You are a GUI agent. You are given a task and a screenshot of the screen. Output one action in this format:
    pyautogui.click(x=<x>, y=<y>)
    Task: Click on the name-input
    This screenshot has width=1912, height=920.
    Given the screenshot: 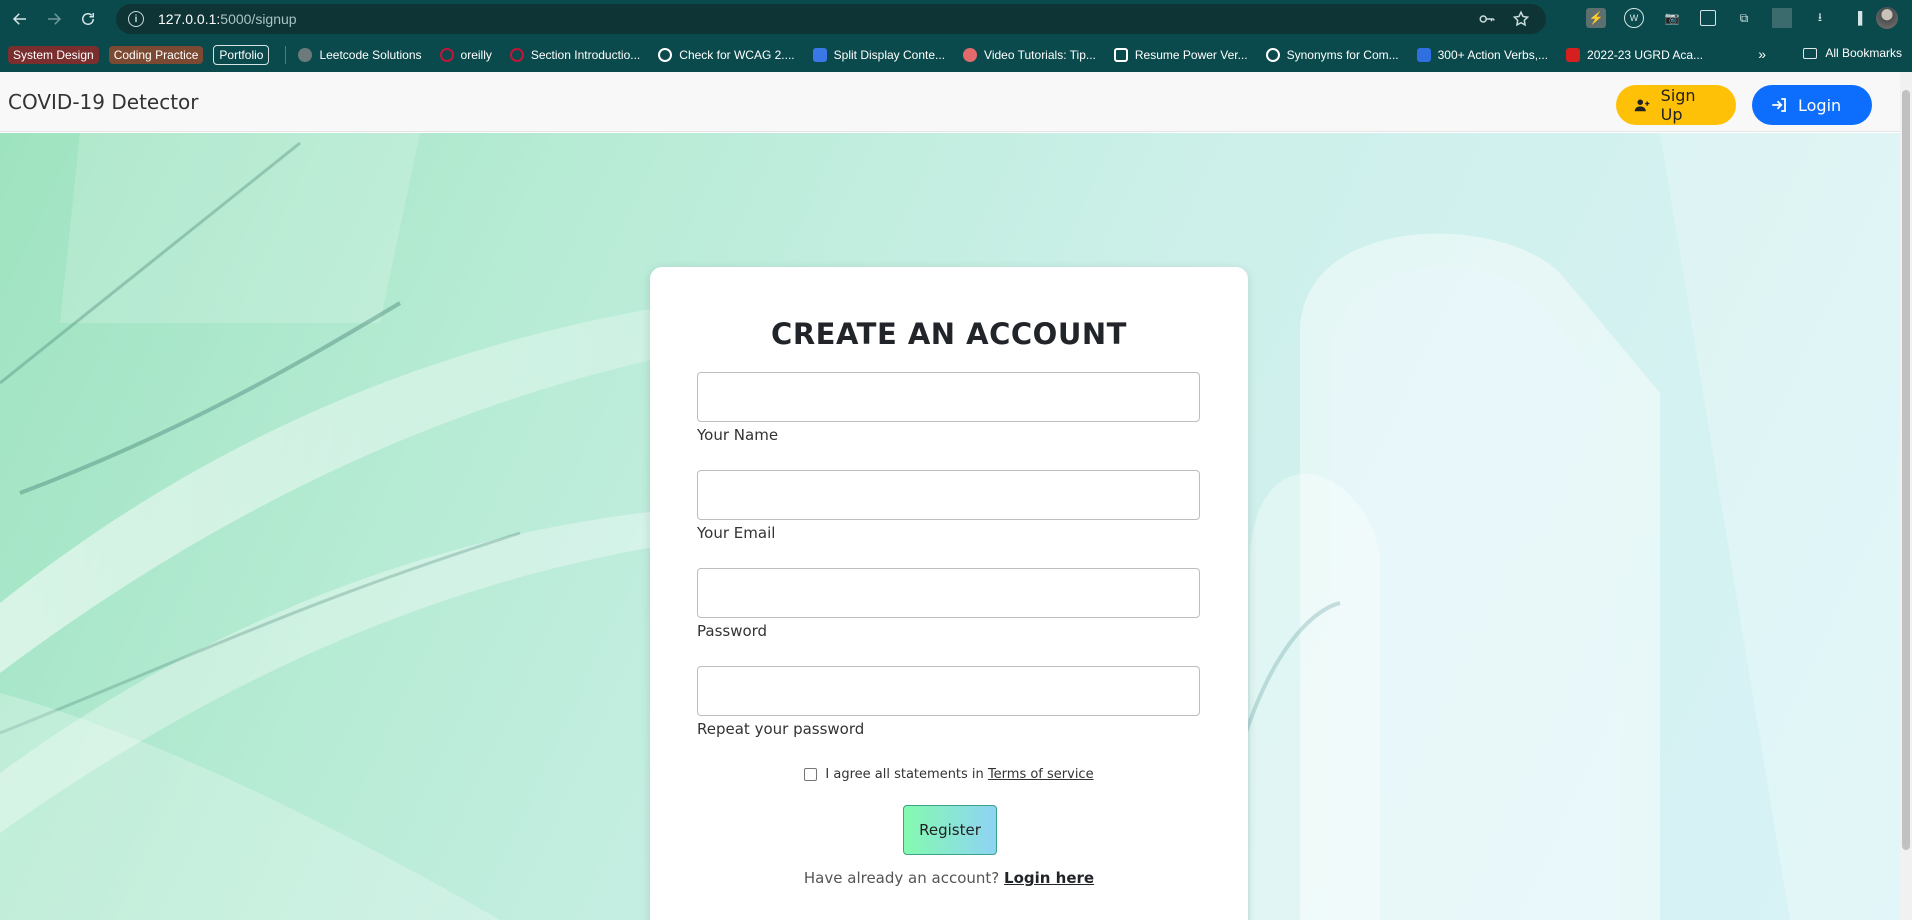 What is the action you would take?
    pyautogui.click(x=948, y=397)
    